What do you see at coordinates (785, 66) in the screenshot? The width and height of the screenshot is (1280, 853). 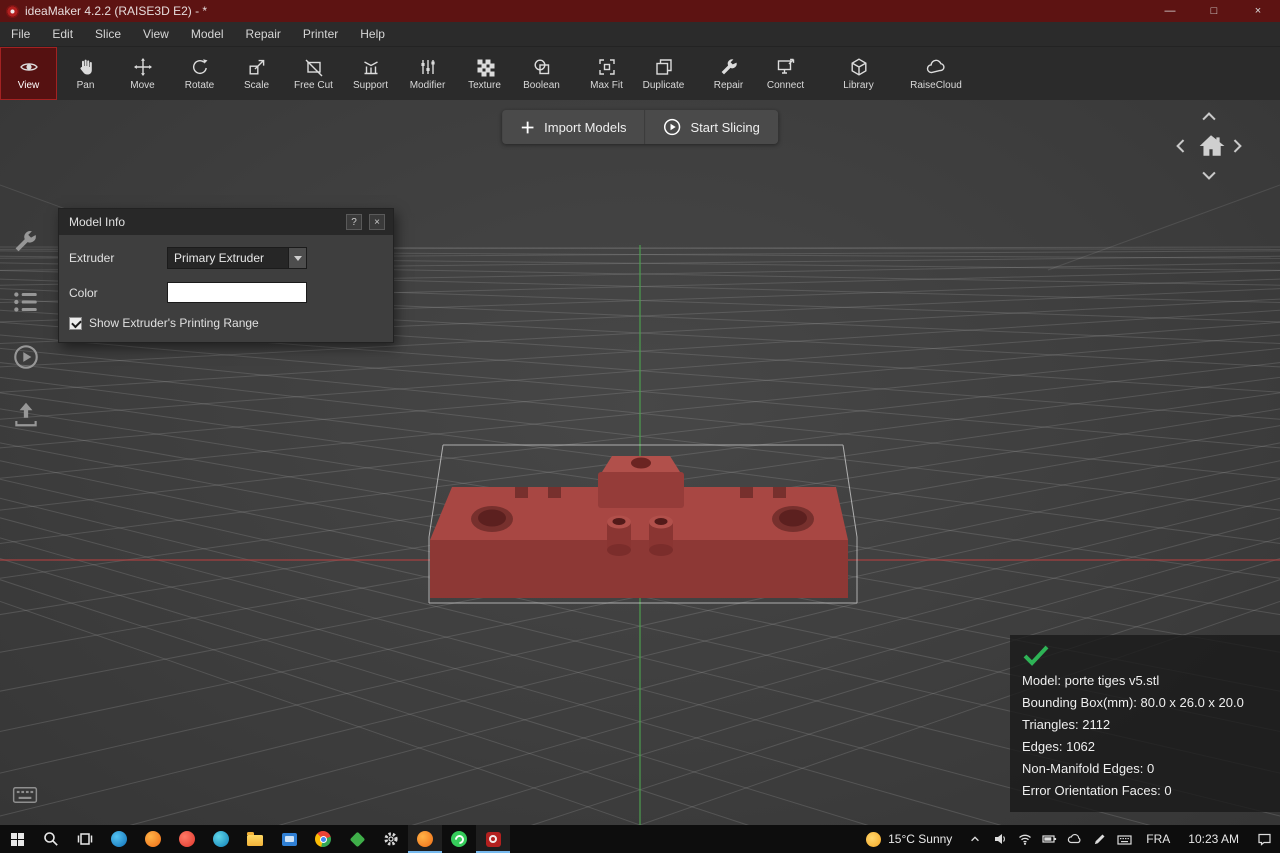 I see `connect-icon` at bounding box center [785, 66].